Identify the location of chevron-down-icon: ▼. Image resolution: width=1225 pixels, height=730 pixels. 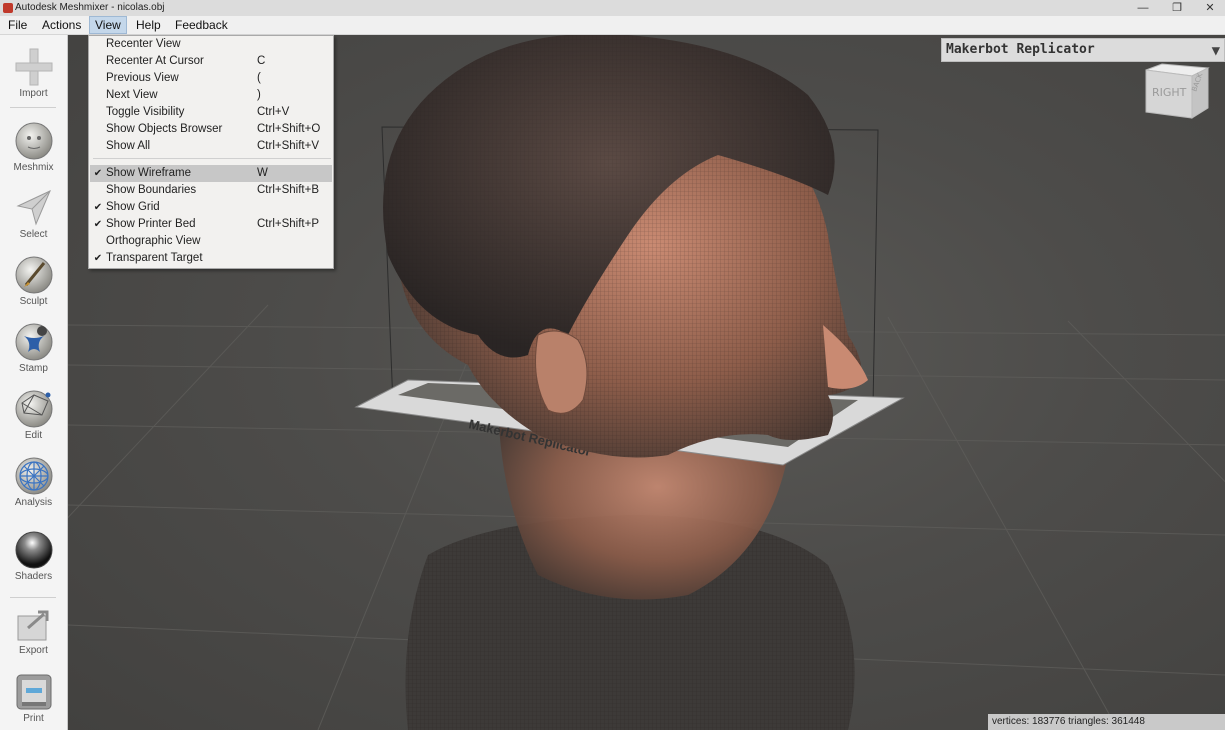
(1216, 51).